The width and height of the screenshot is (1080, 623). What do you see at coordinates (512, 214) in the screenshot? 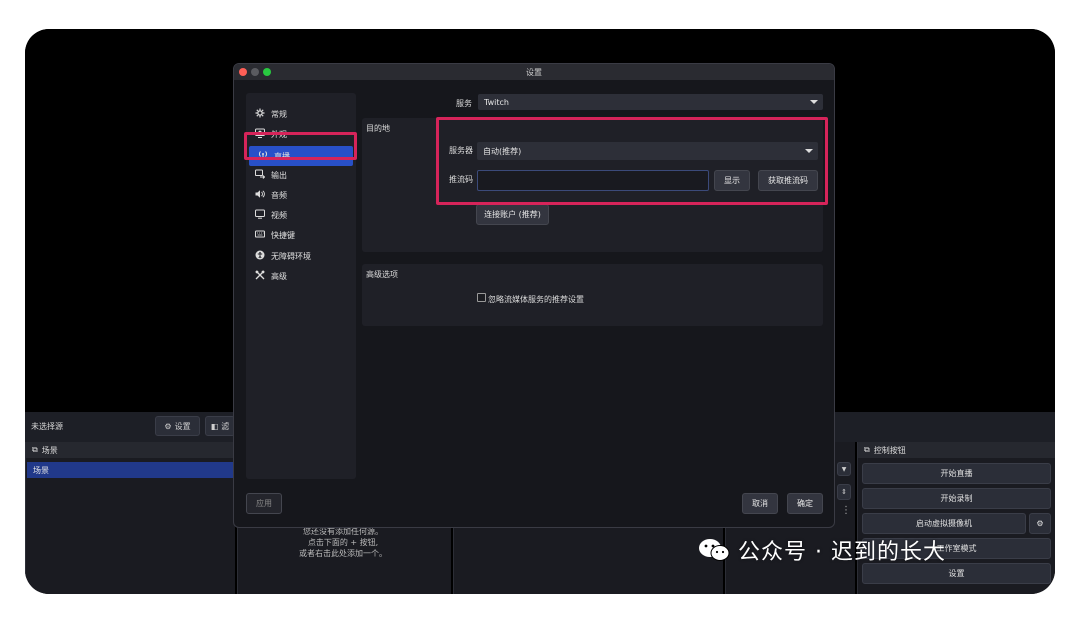
I see `connect-account-button: 连接账户 (推荐)` at bounding box center [512, 214].